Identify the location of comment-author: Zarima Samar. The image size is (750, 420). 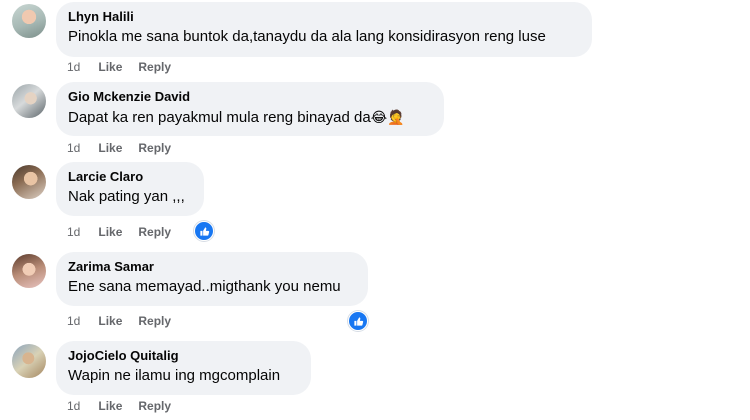
(212, 267).